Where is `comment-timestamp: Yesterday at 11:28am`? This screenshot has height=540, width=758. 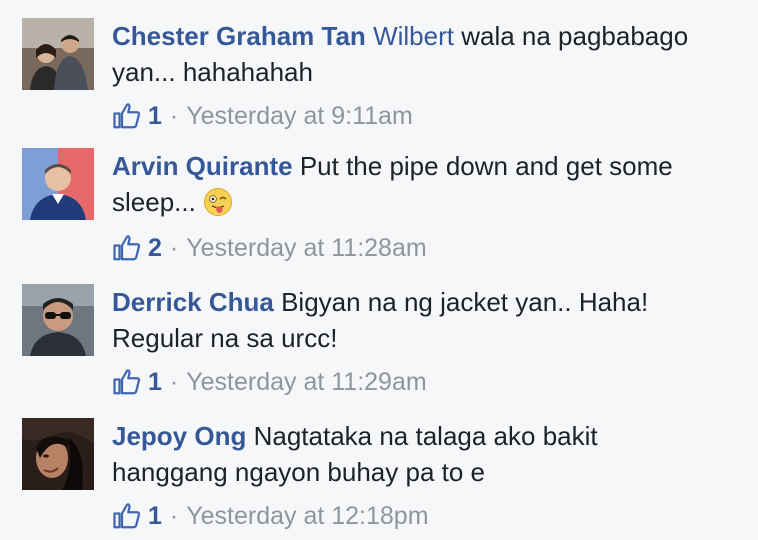 comment-timestamp: Yesterday at 11:28am is located at coordinates (306, 248).